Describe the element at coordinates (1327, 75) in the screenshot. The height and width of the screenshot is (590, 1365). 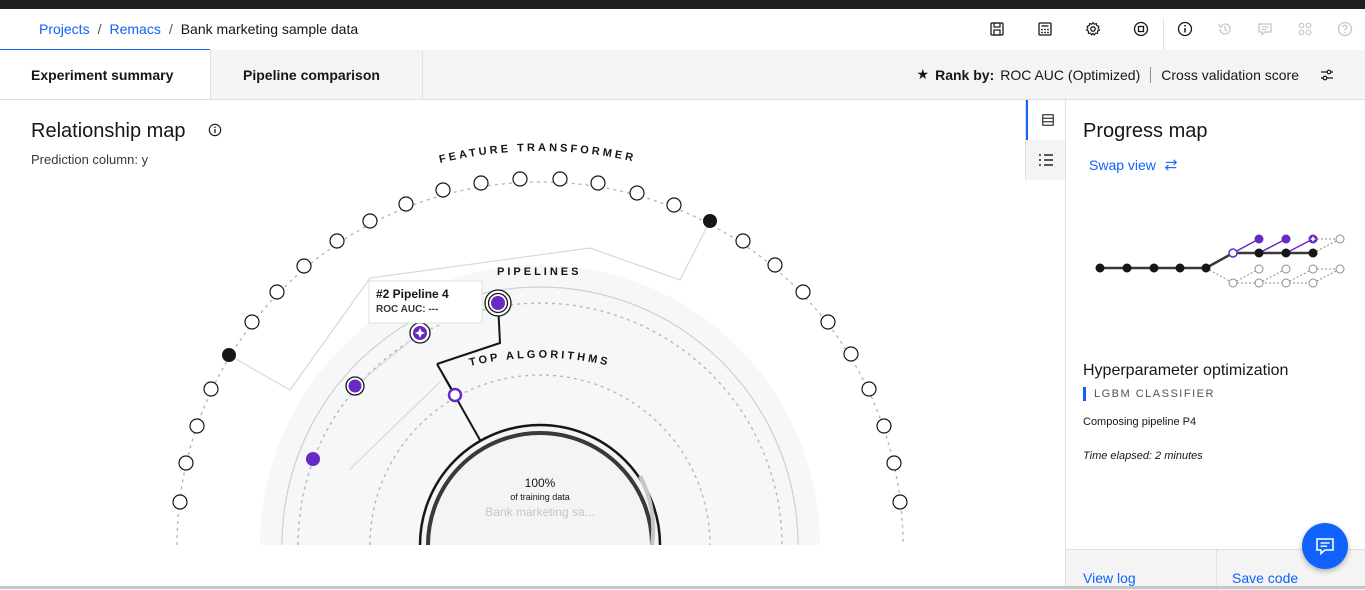
I see `settings-adjust-icon` at that location.